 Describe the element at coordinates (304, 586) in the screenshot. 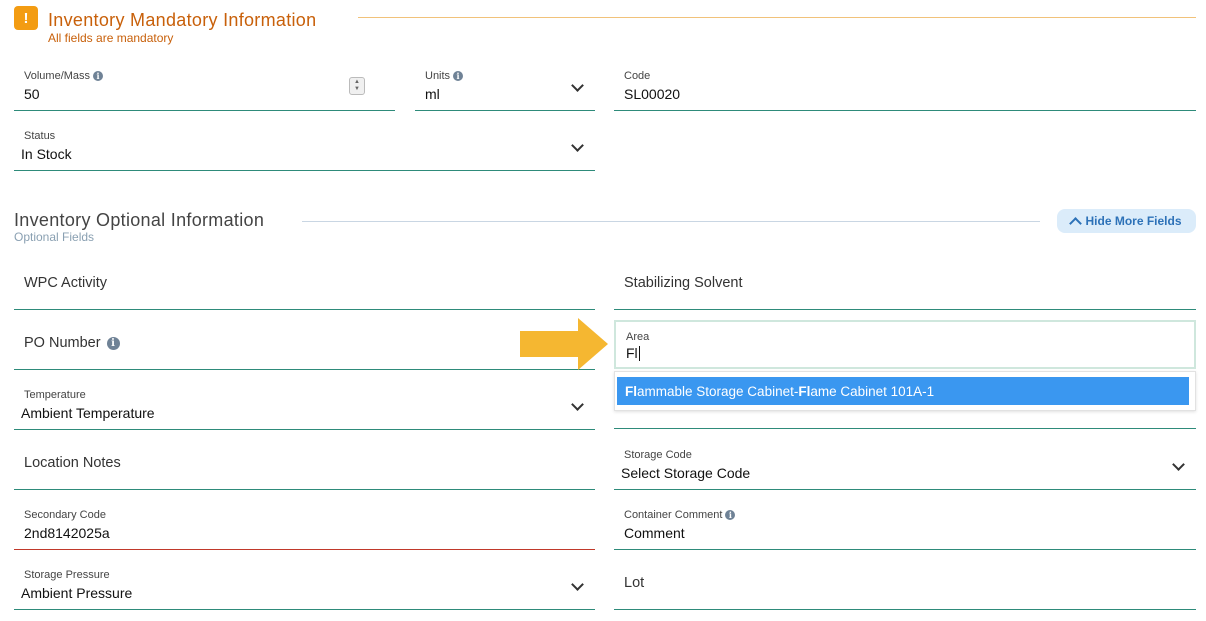

I see `storage-pressure-select: Storage Pressure Ambient Pressure` at that location.